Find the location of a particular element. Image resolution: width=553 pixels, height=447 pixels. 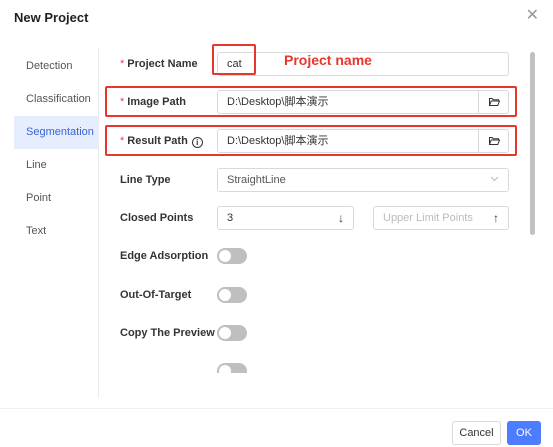

project-name-label: * Project Name is located at coordinates (159, 64).